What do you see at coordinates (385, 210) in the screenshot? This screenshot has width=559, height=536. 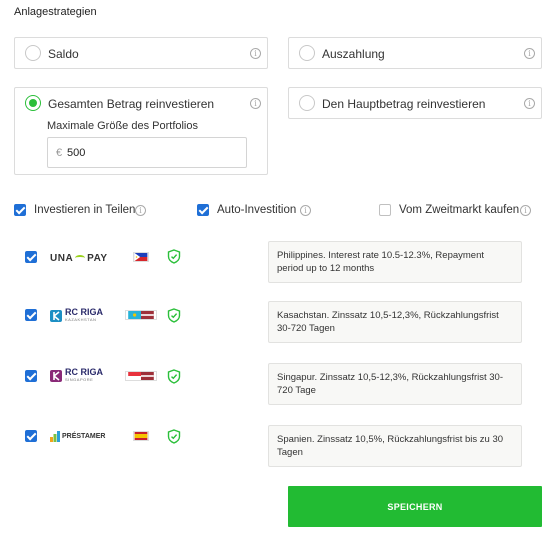 I see `secondary-market-checkbox` at bounding box center [385, 210].